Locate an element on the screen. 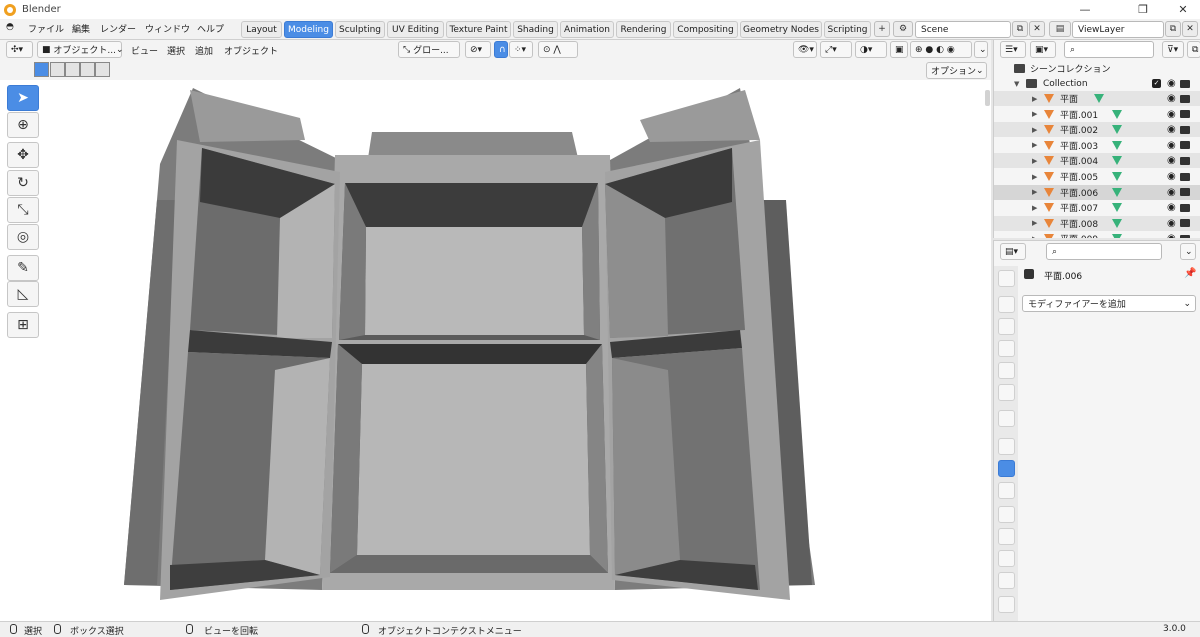  new-view-layer-icon: ⧉ is located at coordinates (1173, 29).